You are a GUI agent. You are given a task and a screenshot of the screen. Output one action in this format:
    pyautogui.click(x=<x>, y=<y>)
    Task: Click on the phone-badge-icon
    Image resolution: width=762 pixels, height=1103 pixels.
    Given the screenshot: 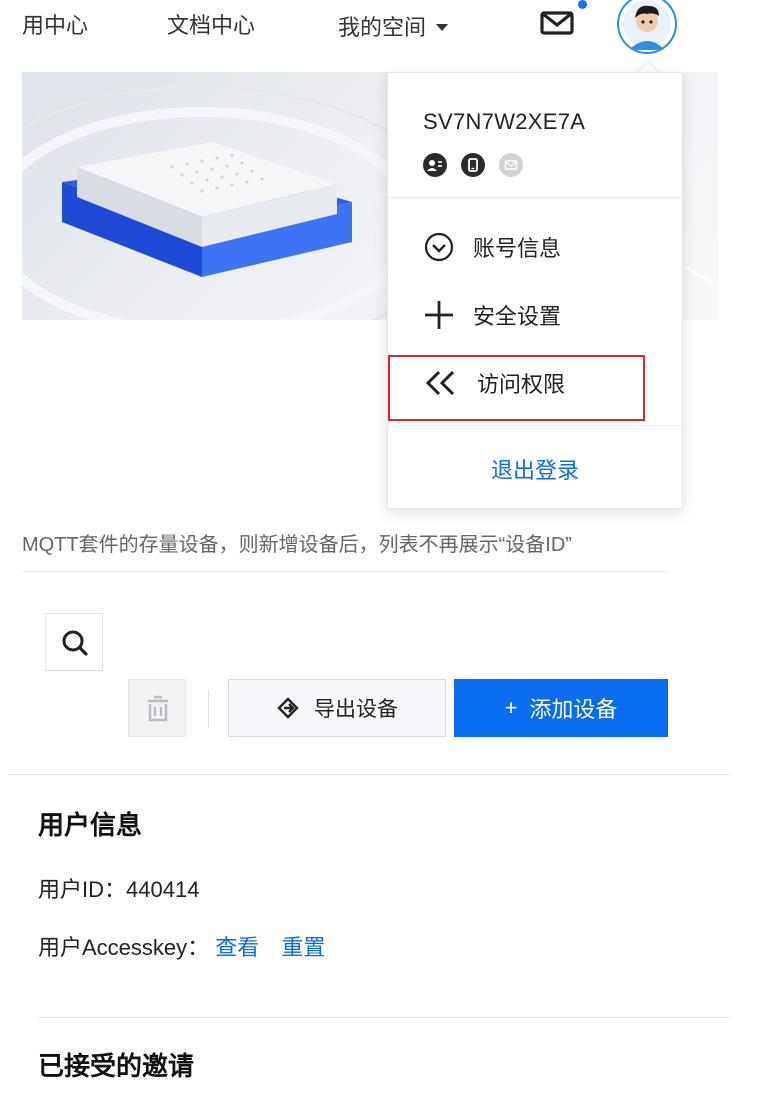 What is the action you would take?
    pyautogui.click(x=473, y=165)
    